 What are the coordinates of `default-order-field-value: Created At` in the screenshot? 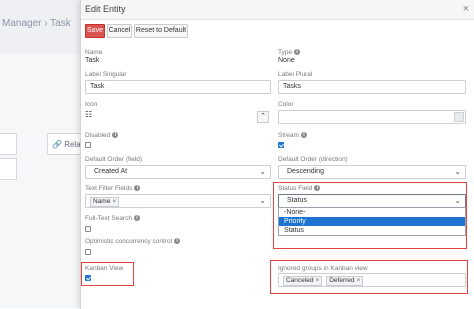 It's located at (111, 171).